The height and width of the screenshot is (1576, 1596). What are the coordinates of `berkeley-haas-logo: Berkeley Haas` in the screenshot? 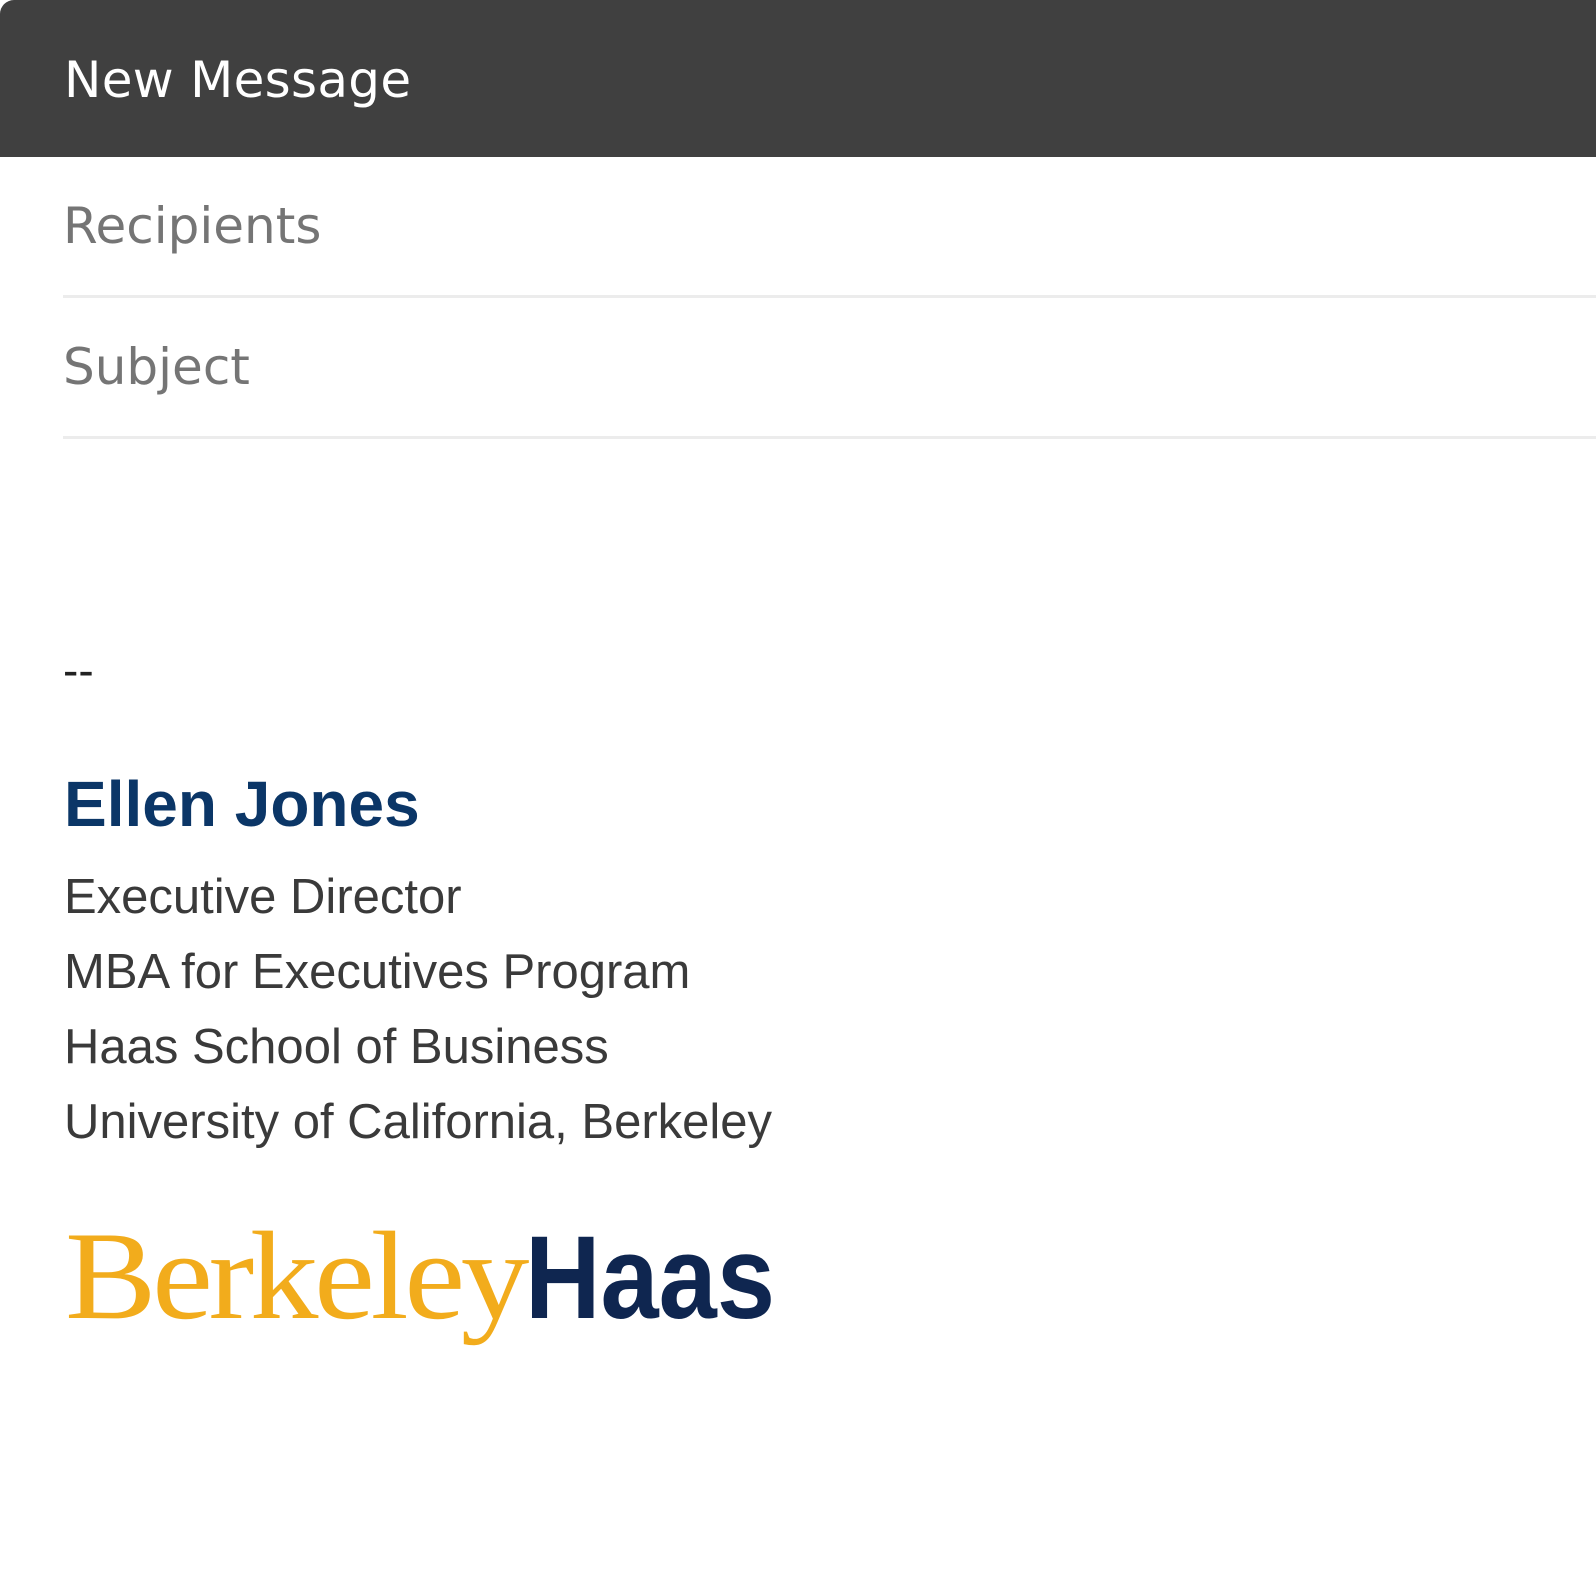 It's located at (443, 1283).